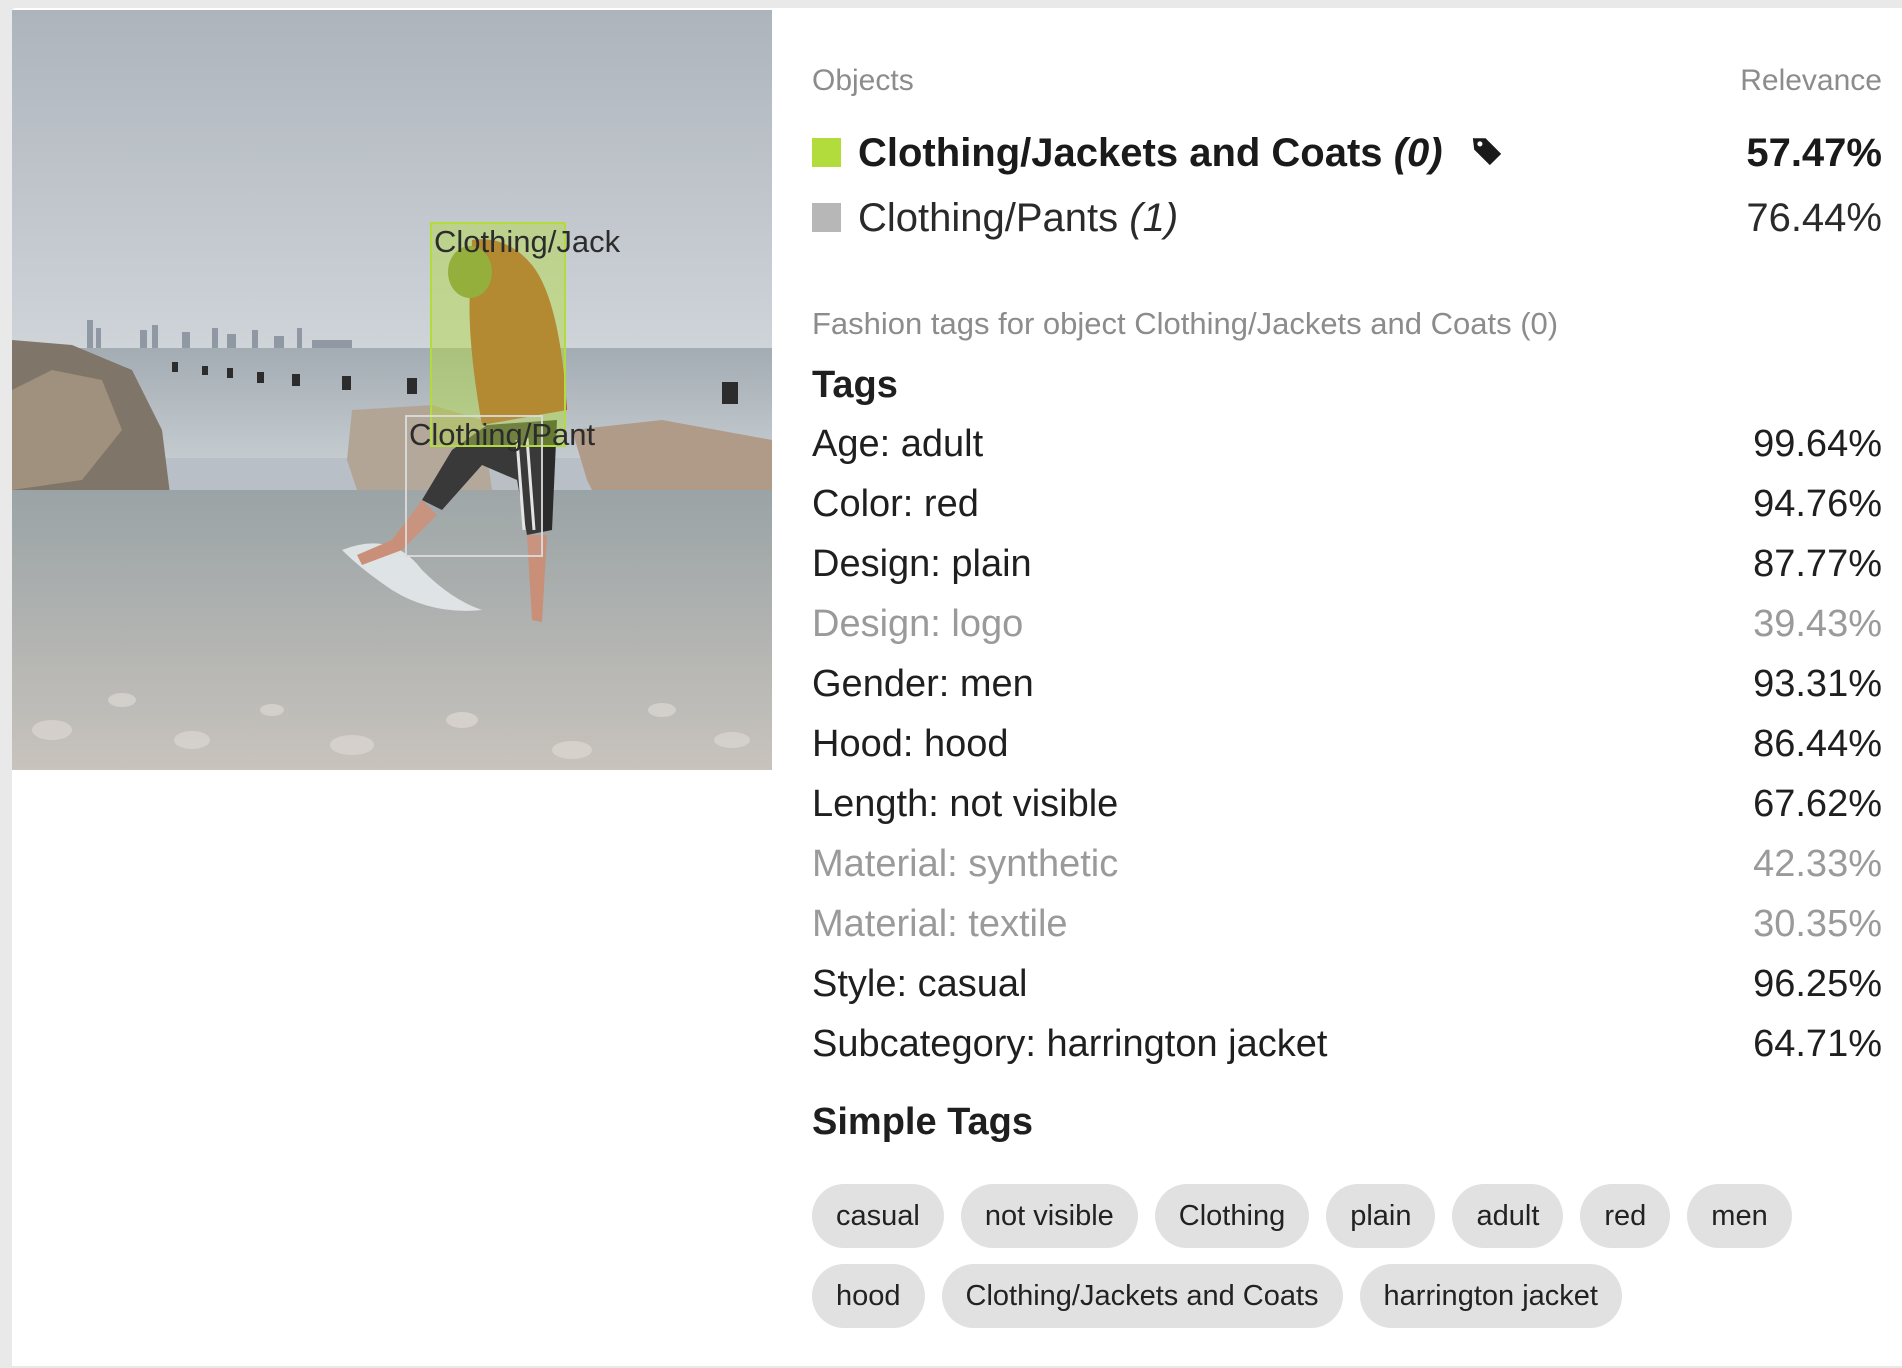 The height and width of the screenshot is (1368, 1902). What do you see at coordinates (1625, 1216) in the screenshot?
I see `simple-tag-chip: red` at bounding box center [1625, 1216].